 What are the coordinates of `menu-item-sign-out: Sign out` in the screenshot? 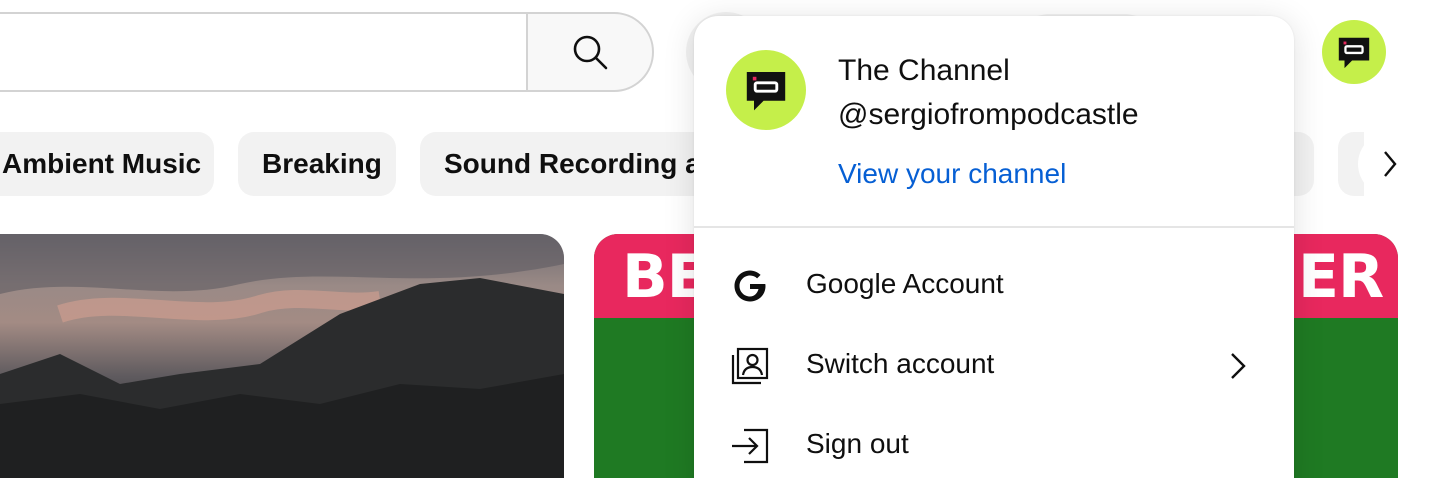 It's located at (994, 441).